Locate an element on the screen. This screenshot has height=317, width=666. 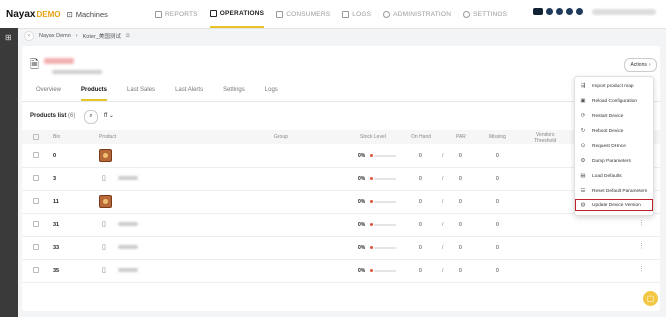
menu-update-device-version: ◍ Update Device Version is located at coordinates (614, 205).